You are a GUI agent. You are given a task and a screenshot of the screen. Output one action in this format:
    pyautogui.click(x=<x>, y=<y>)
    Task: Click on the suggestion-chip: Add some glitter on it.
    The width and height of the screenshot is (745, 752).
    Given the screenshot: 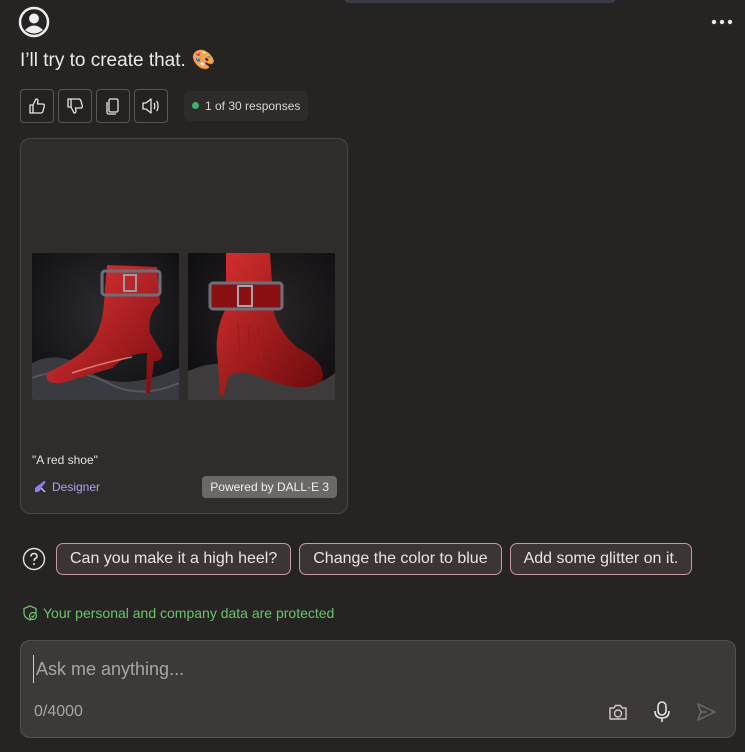 What is the action you would take?
    pyautogui.click(x=601, y=559)
    